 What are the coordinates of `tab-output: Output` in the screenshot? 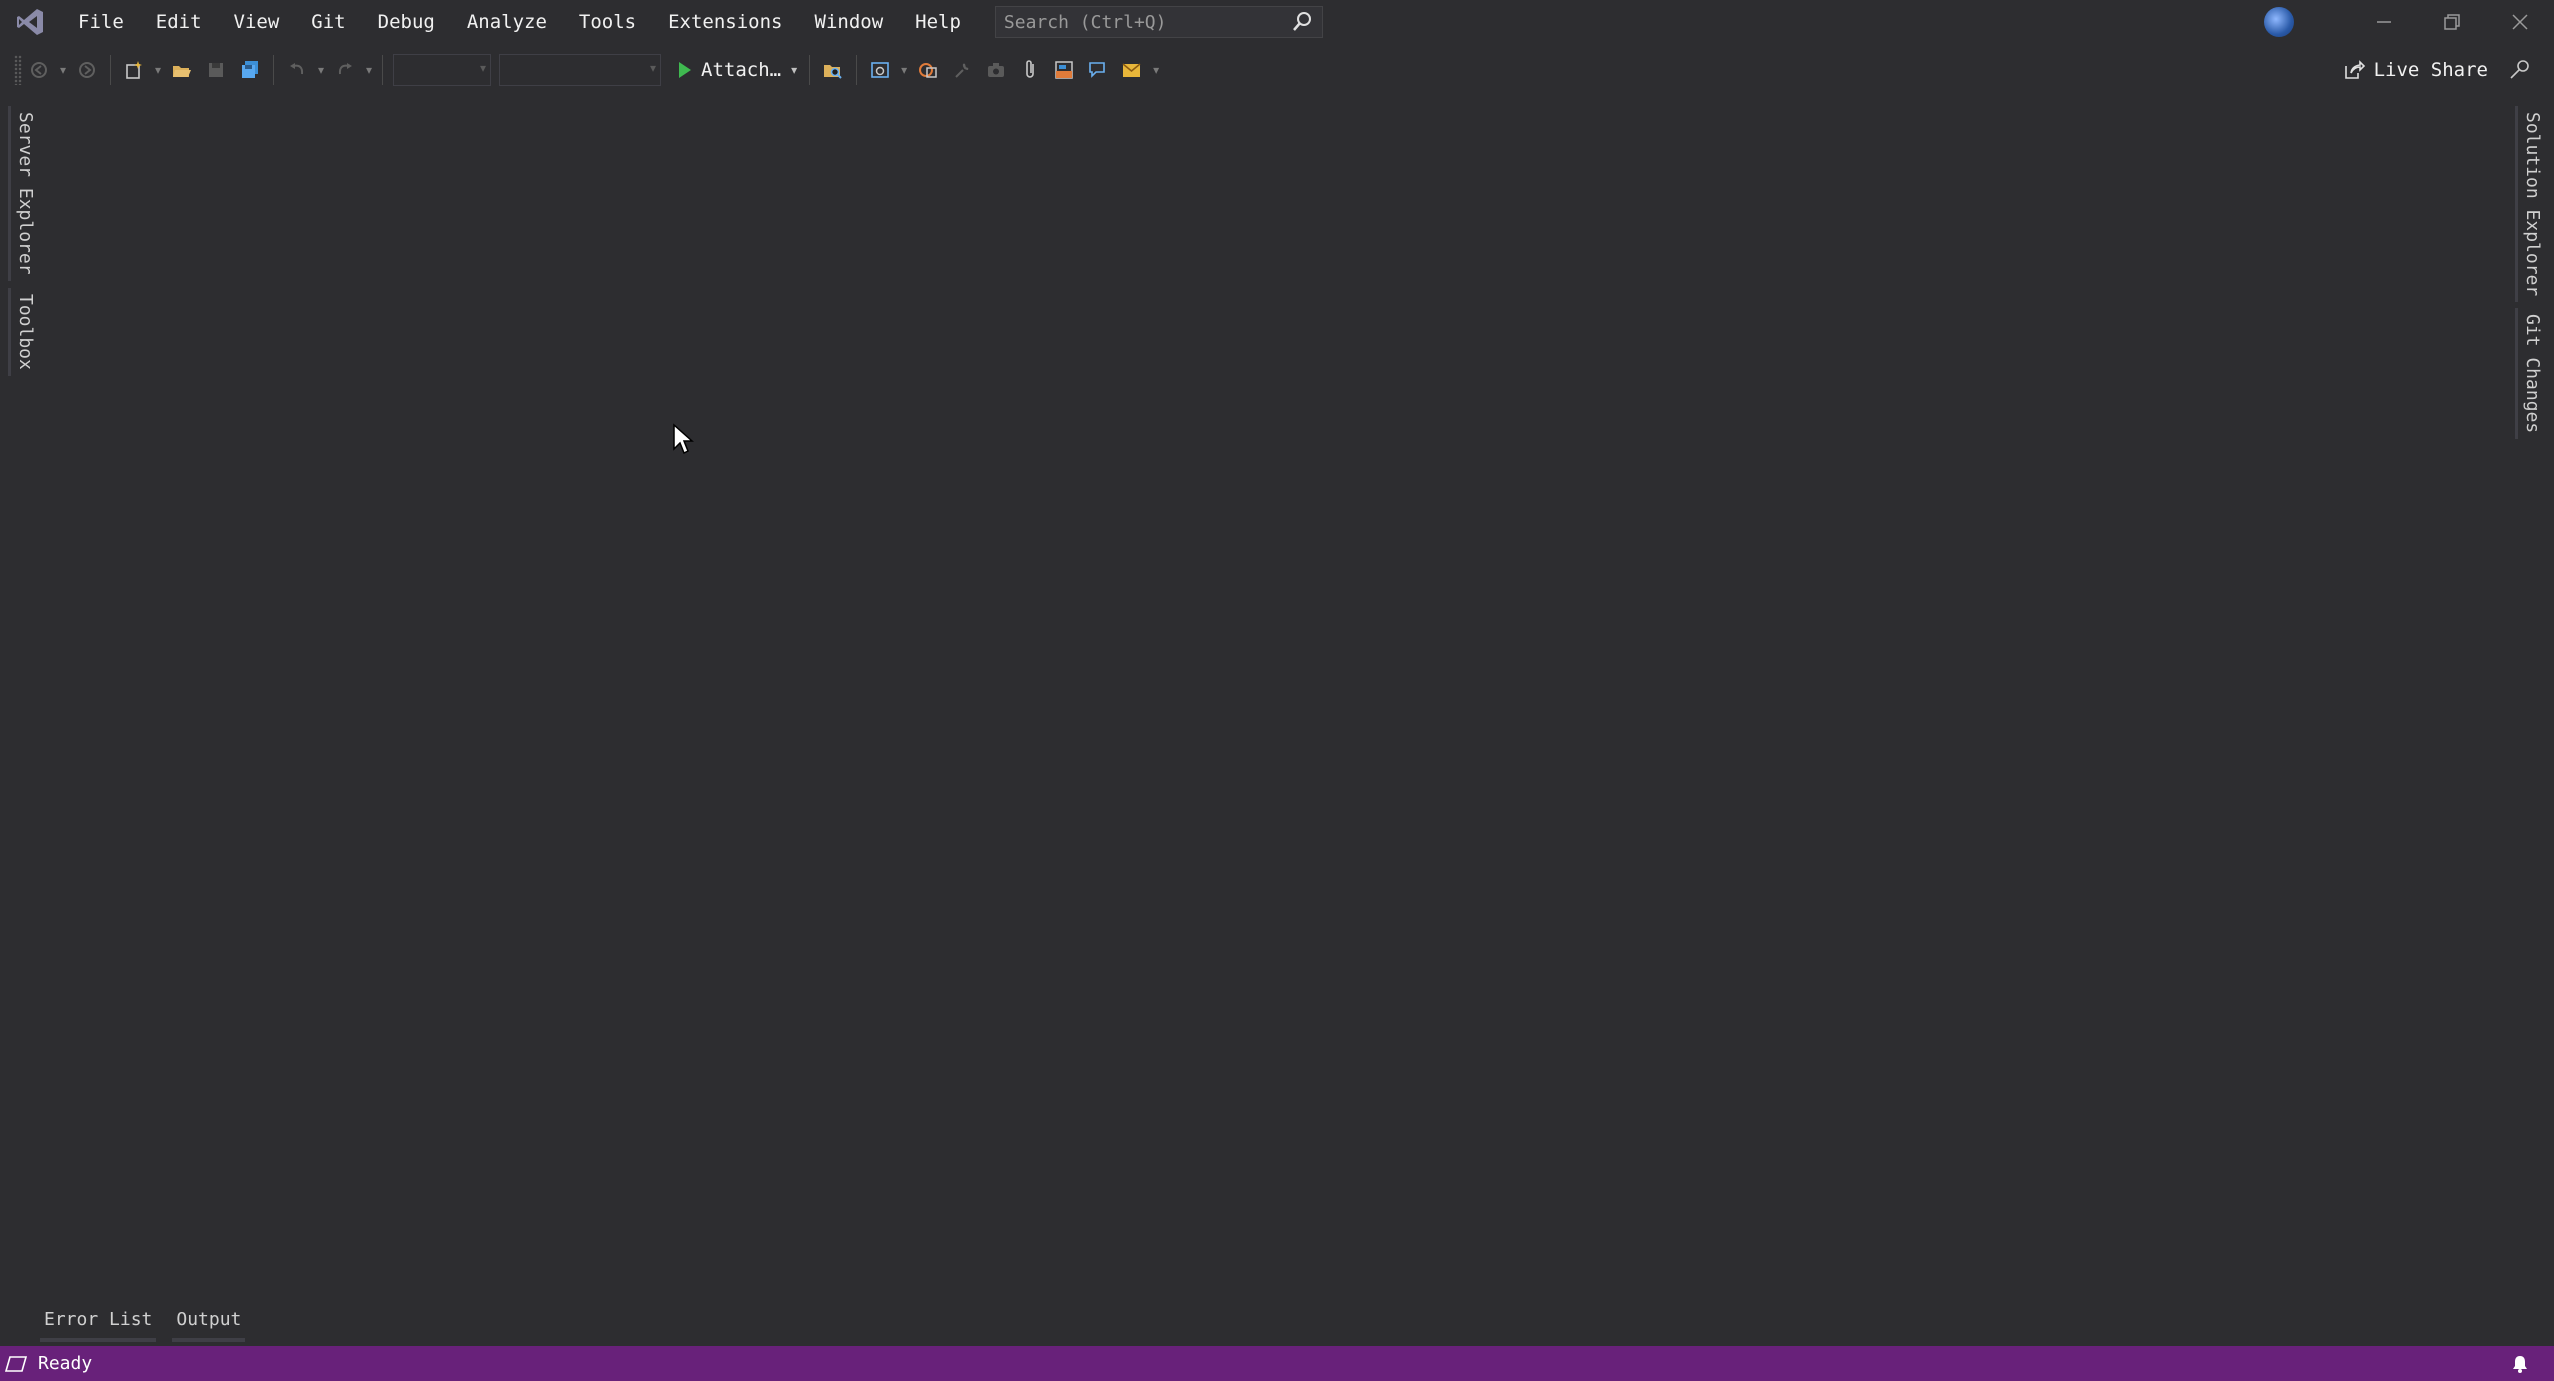 It's located at (209, 1325).